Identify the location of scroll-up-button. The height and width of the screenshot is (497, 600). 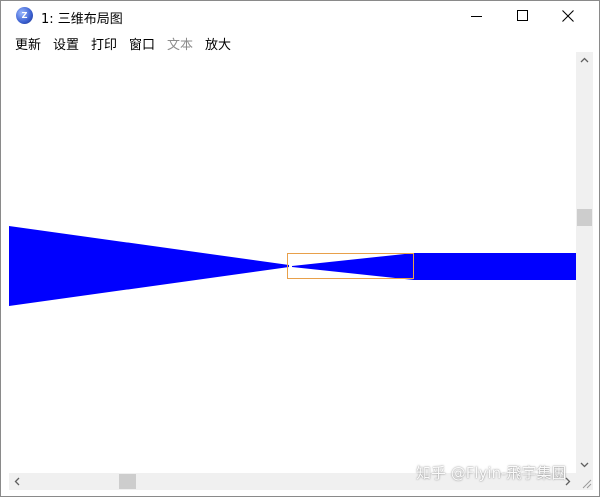
(584, 60).